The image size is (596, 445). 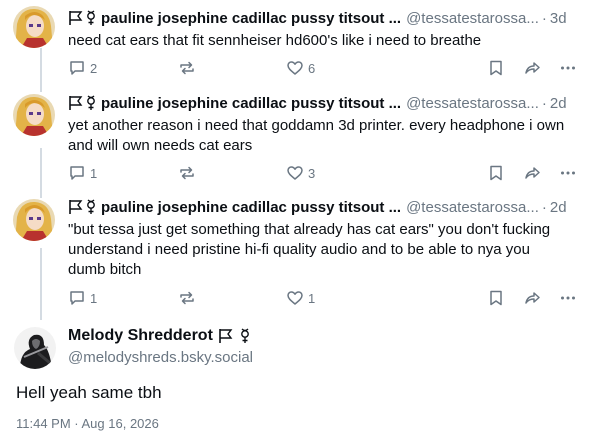 I want to click on post-actions: 2 6, so click(x=324, y=68).